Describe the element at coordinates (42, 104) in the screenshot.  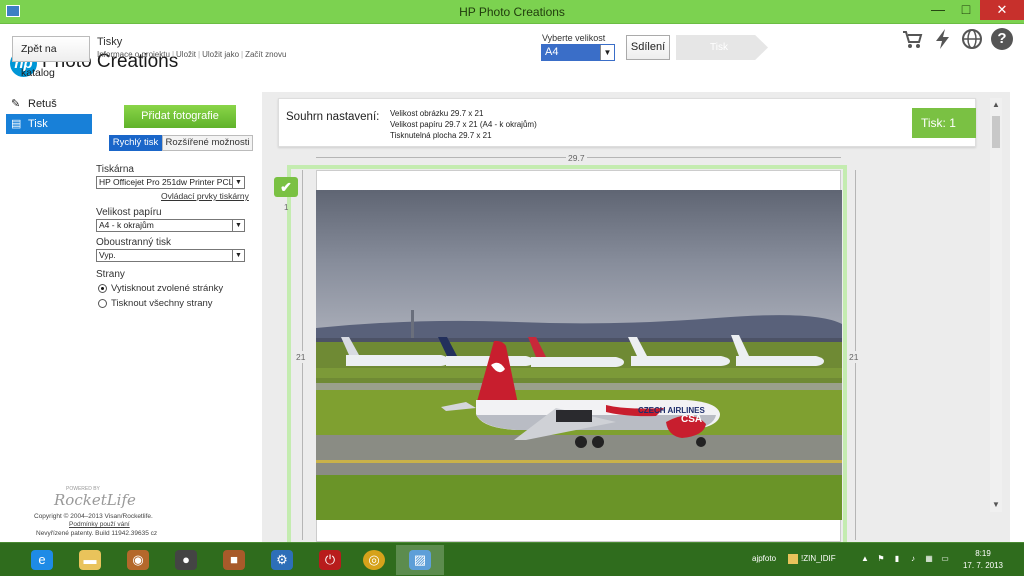
I see `nav-item-label: Retuš` at that location.